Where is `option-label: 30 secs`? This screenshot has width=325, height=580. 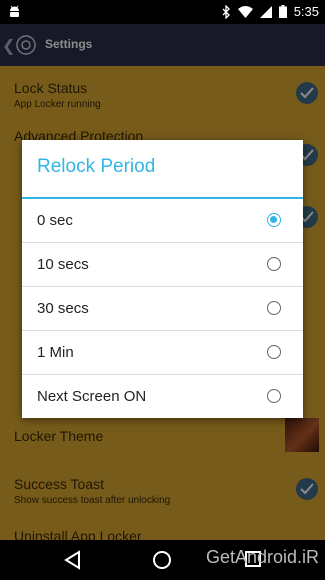 option-label: 30 secs is located at coordinates (63, 308).